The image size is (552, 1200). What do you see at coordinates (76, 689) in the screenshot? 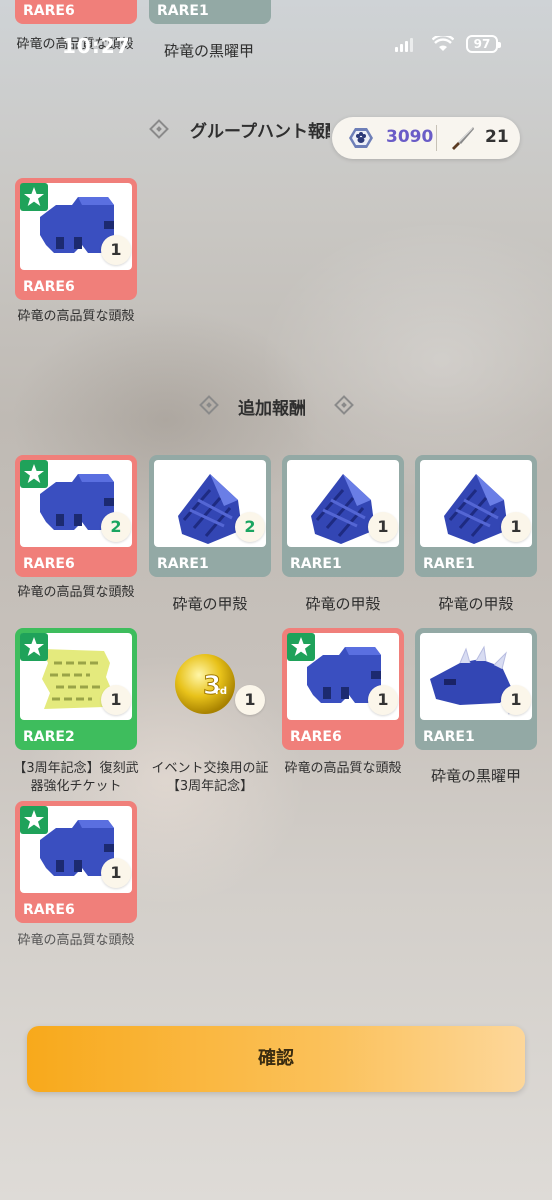
I see `reward-card: 1 RARE2` at bounding box center [76, 689].